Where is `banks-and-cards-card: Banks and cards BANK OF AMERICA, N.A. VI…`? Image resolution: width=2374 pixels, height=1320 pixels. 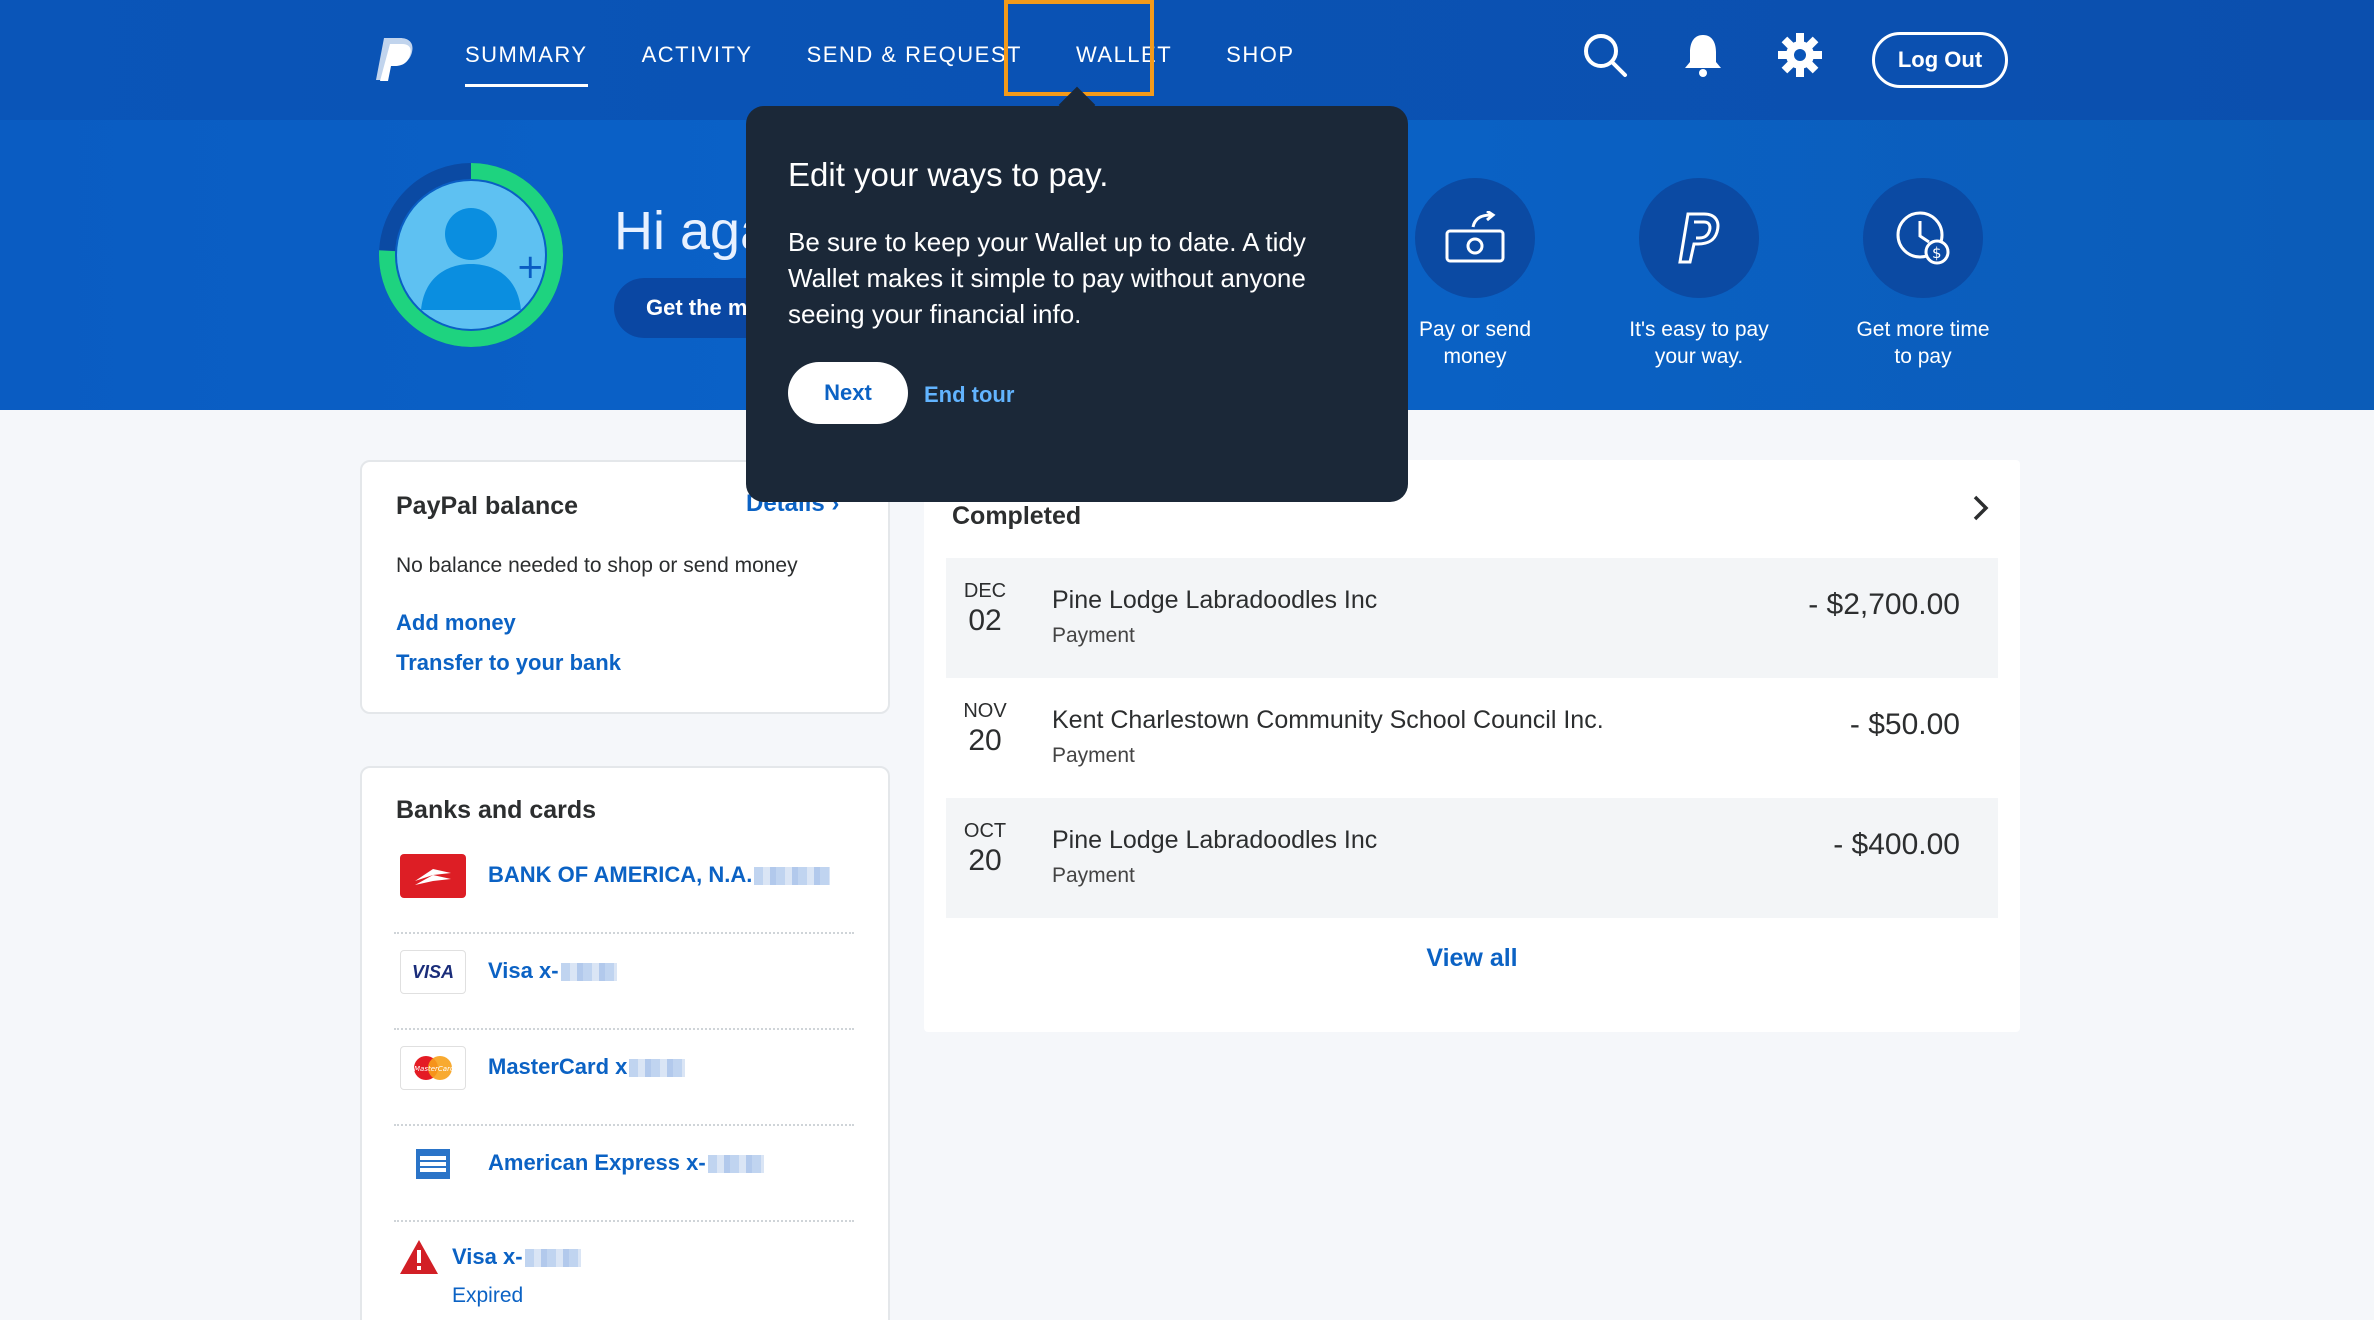 banks-and-cards-card: Banks and cards BANK OF AMERICA, N.A. VI… is located at coordinates (625, 1043).